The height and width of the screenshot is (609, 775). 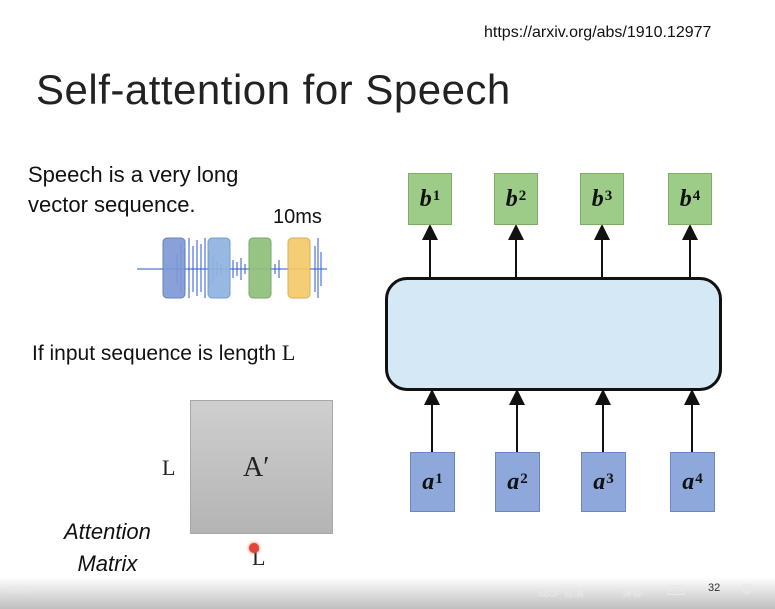 I want to click on input-a1: a1, so click(x=432, y=482).